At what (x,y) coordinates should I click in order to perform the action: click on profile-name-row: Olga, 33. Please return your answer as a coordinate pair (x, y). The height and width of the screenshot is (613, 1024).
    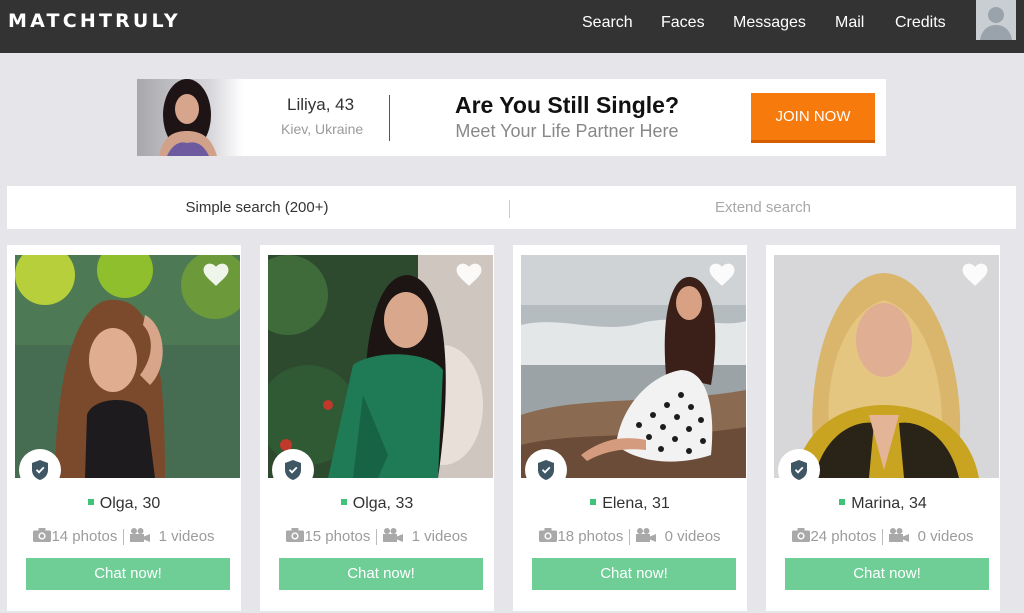
    Looking at the image, I should click on (377, 504).